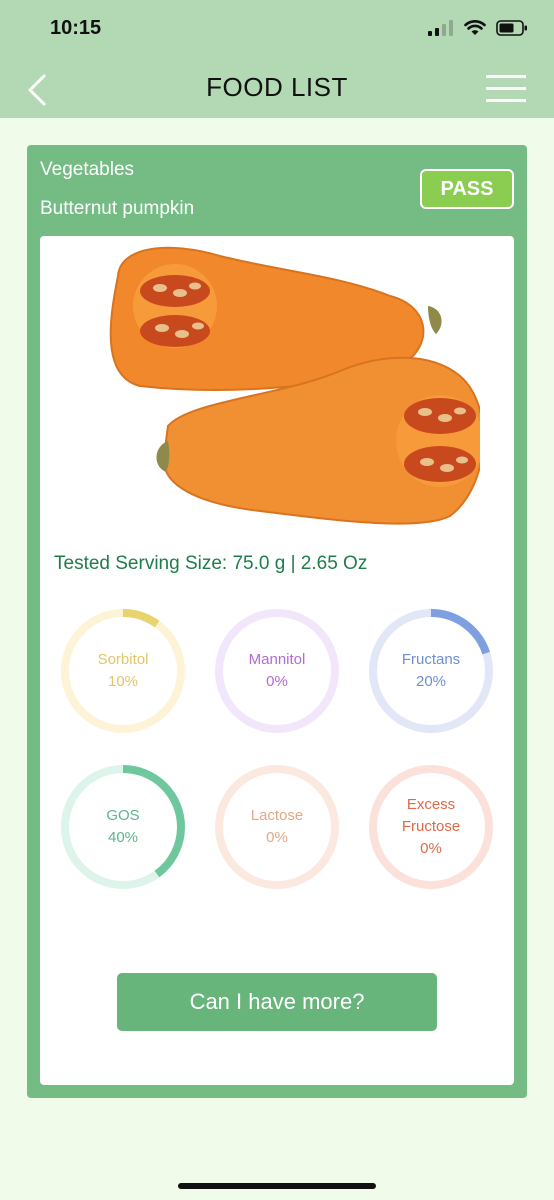 This screenshot has height=1200, width=554. What do you see at coordinates (467, 189) in the screenshot?
I see `status-badge: PASS` at bounding box center [467, 189].